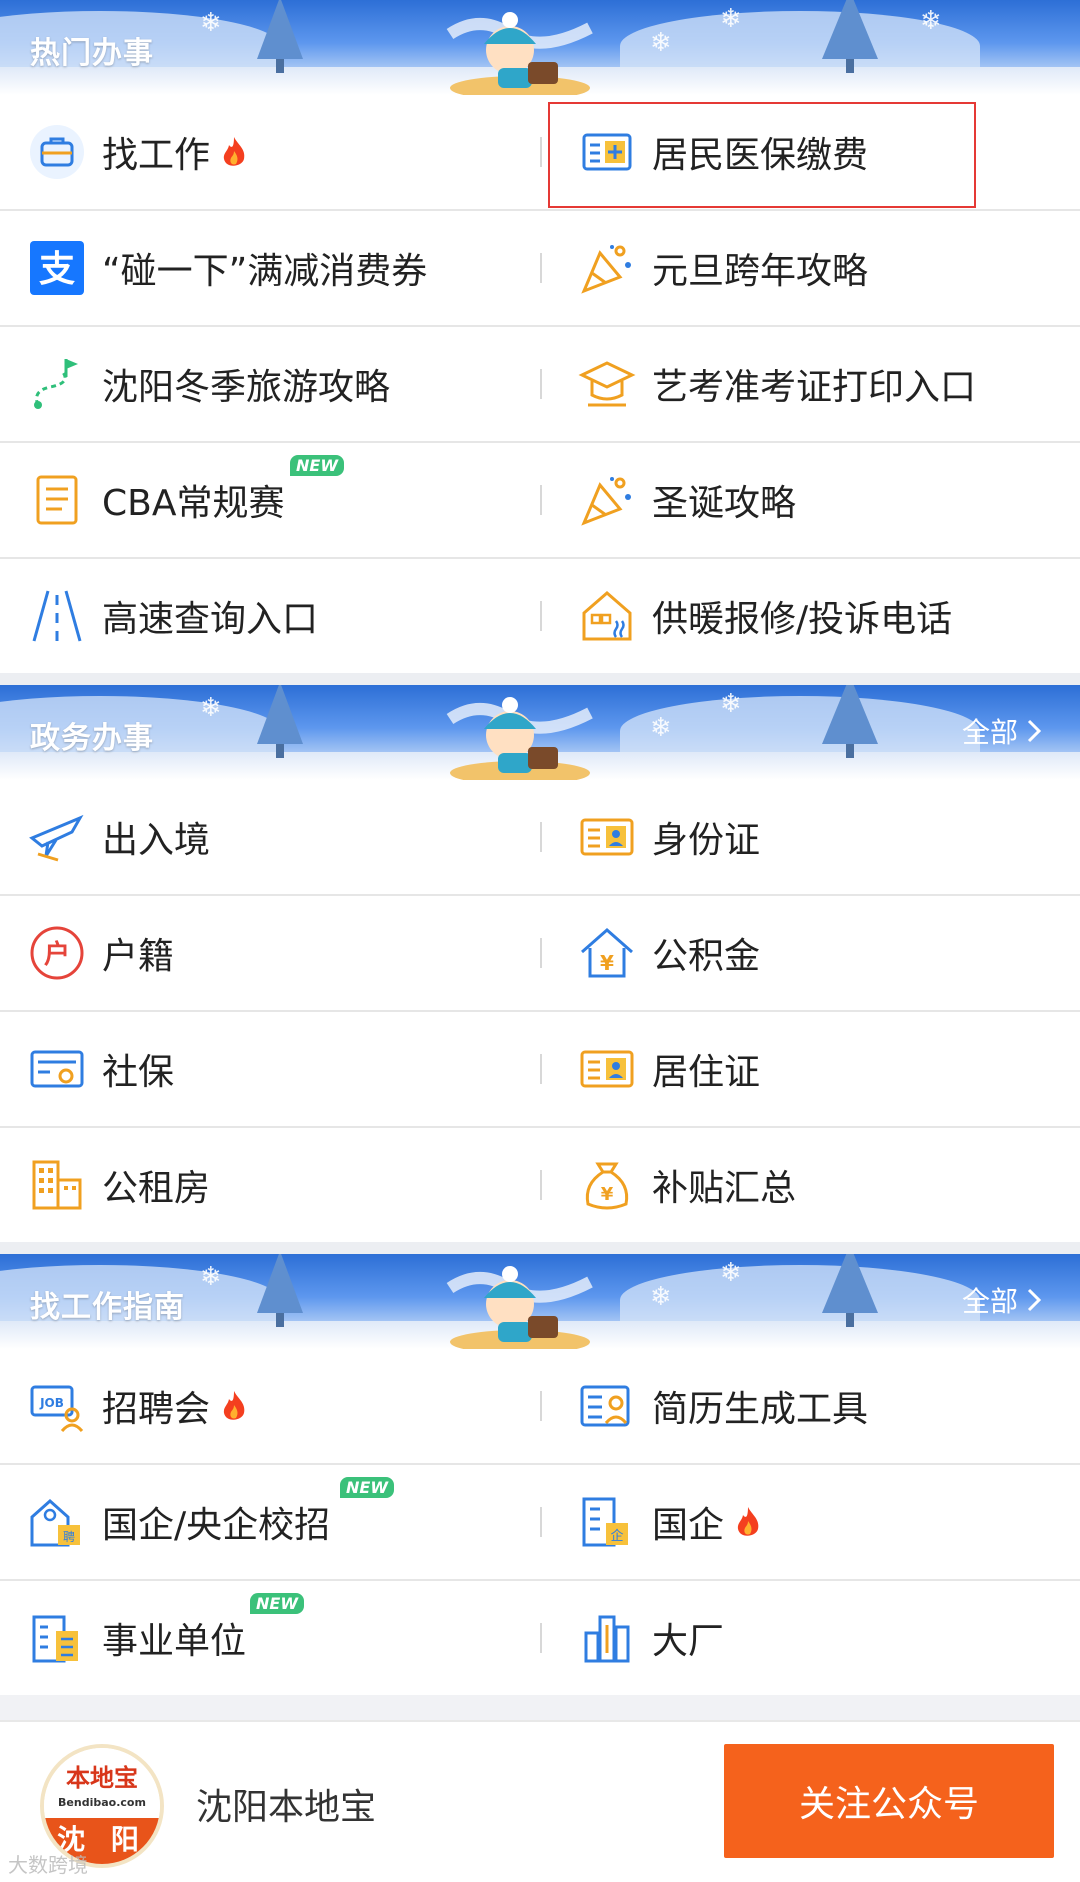  Describe the element at coordinates (107, 1307) in the screenshot. I see `section-title: 找工作指南` at that location.